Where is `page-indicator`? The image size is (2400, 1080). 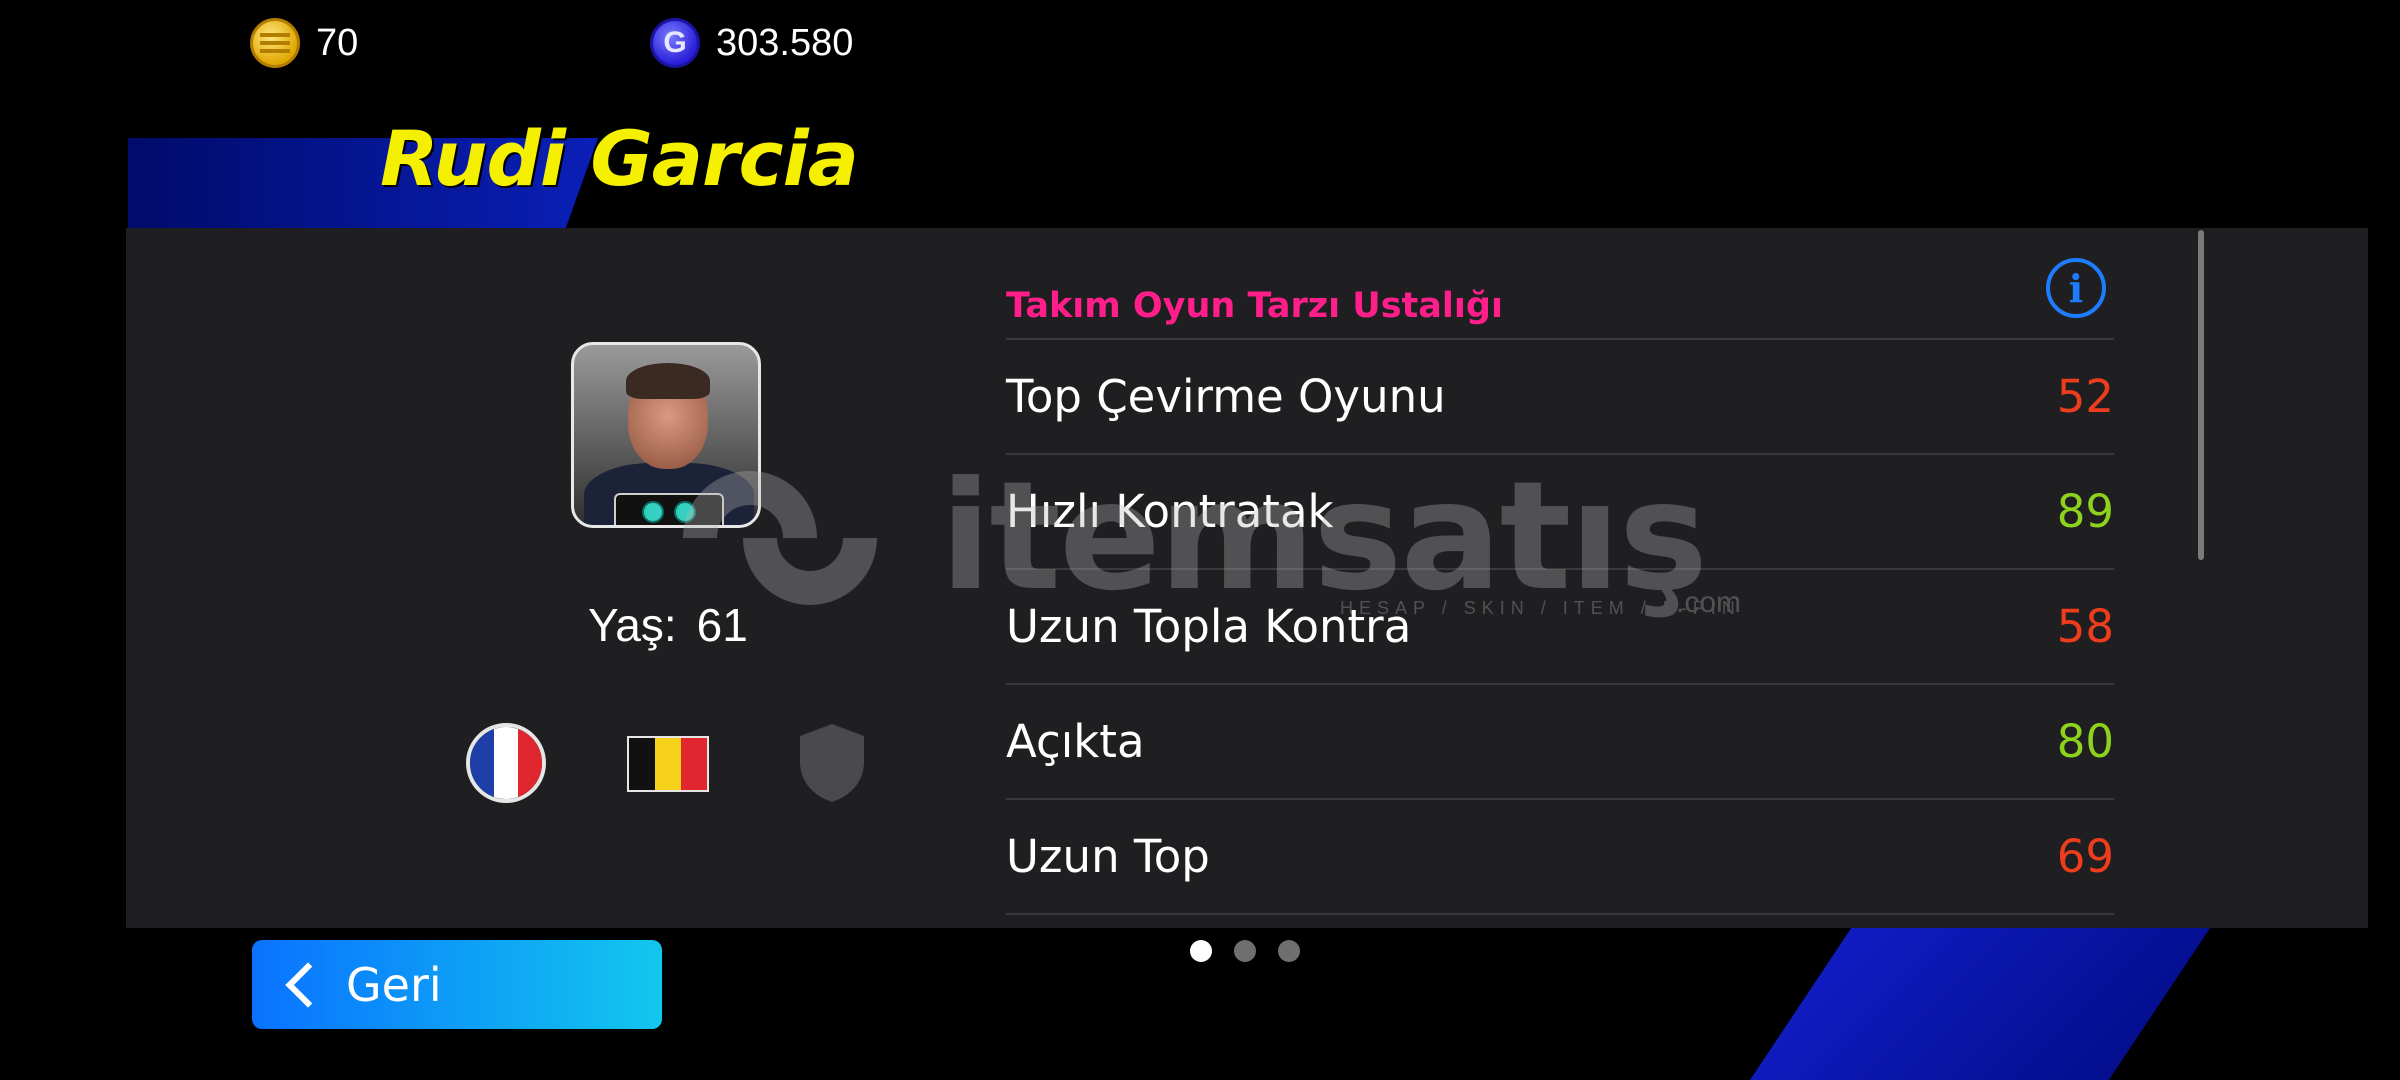 page-indicator is located at coordinates (1245, 951).